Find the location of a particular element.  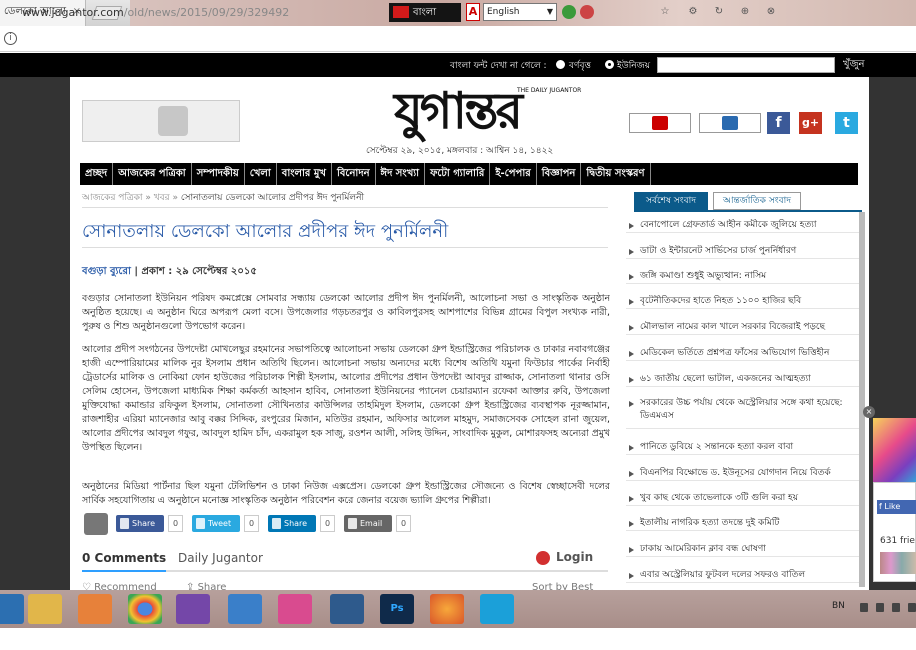

sidebar-news-item: ঢাকায় আমেরিকান ক্লাব বন্ধ ঘোষণা is located at coordinates (744, 550).